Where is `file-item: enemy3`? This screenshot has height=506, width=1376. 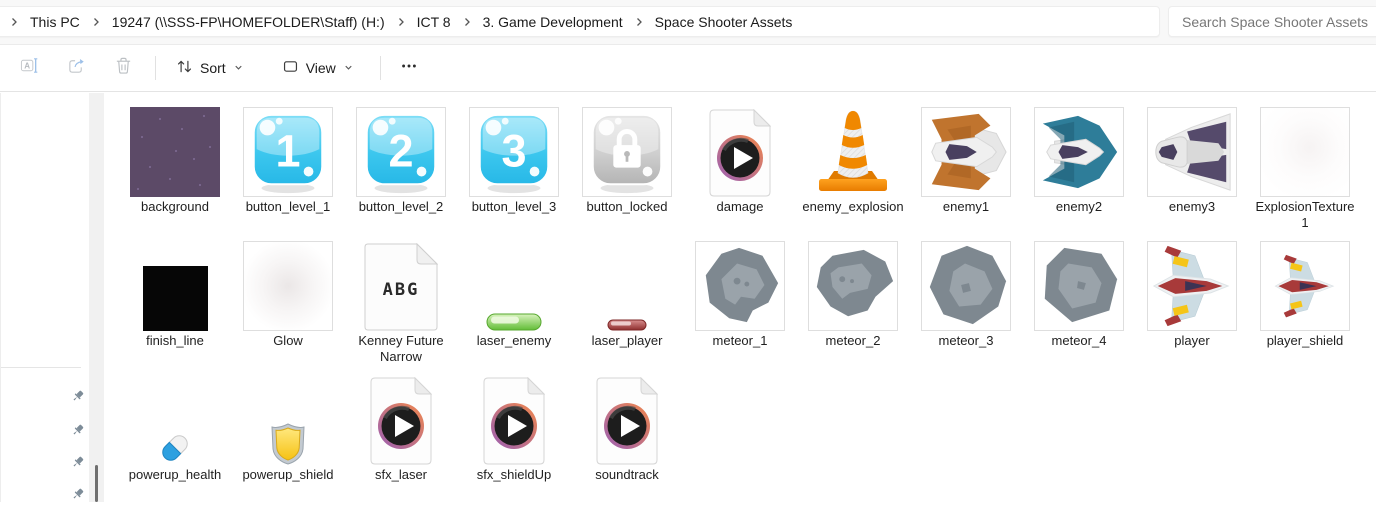
file-item: enemy3 is located at coordinates (1192, 159).